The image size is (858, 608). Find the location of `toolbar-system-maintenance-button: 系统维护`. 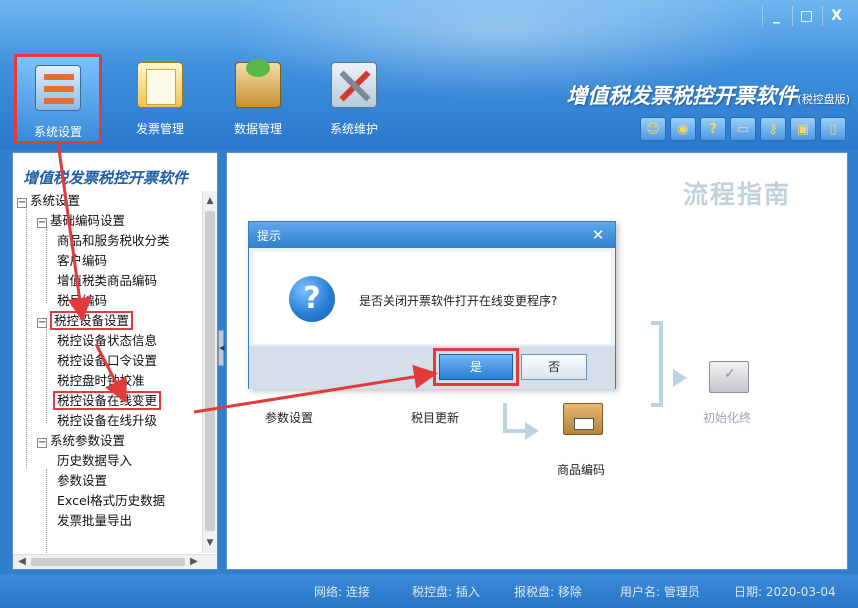

toolbar-system-maintenance-button: 系统维护 is located at coordinates (354, 99).